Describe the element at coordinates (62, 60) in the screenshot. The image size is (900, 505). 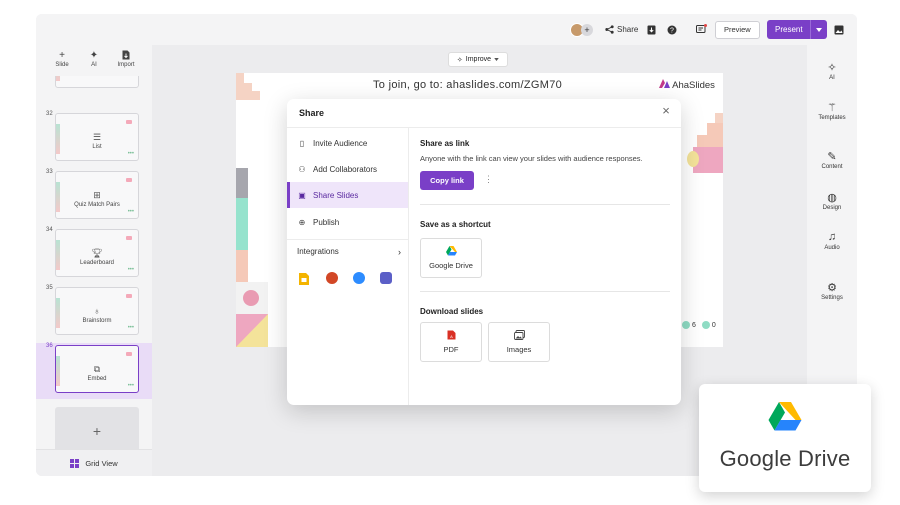
I see `add-slide-tool: + Slide` at that location.